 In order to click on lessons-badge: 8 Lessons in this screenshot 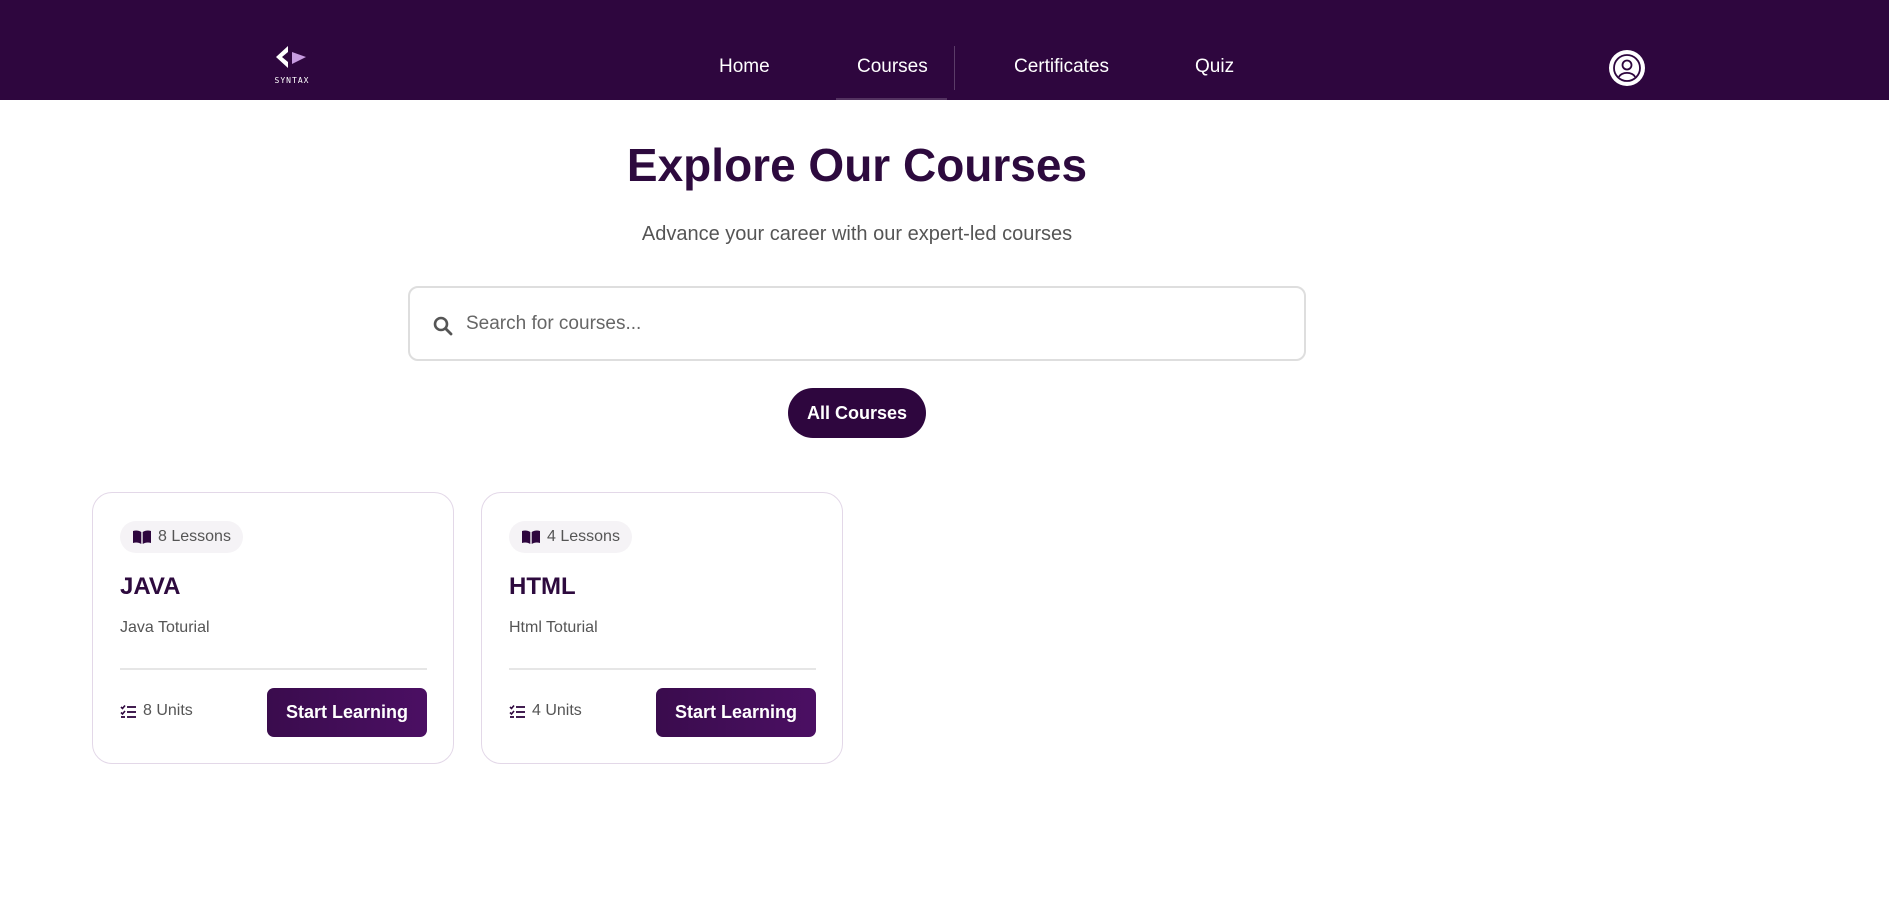, I will do `click(181, 537)`.